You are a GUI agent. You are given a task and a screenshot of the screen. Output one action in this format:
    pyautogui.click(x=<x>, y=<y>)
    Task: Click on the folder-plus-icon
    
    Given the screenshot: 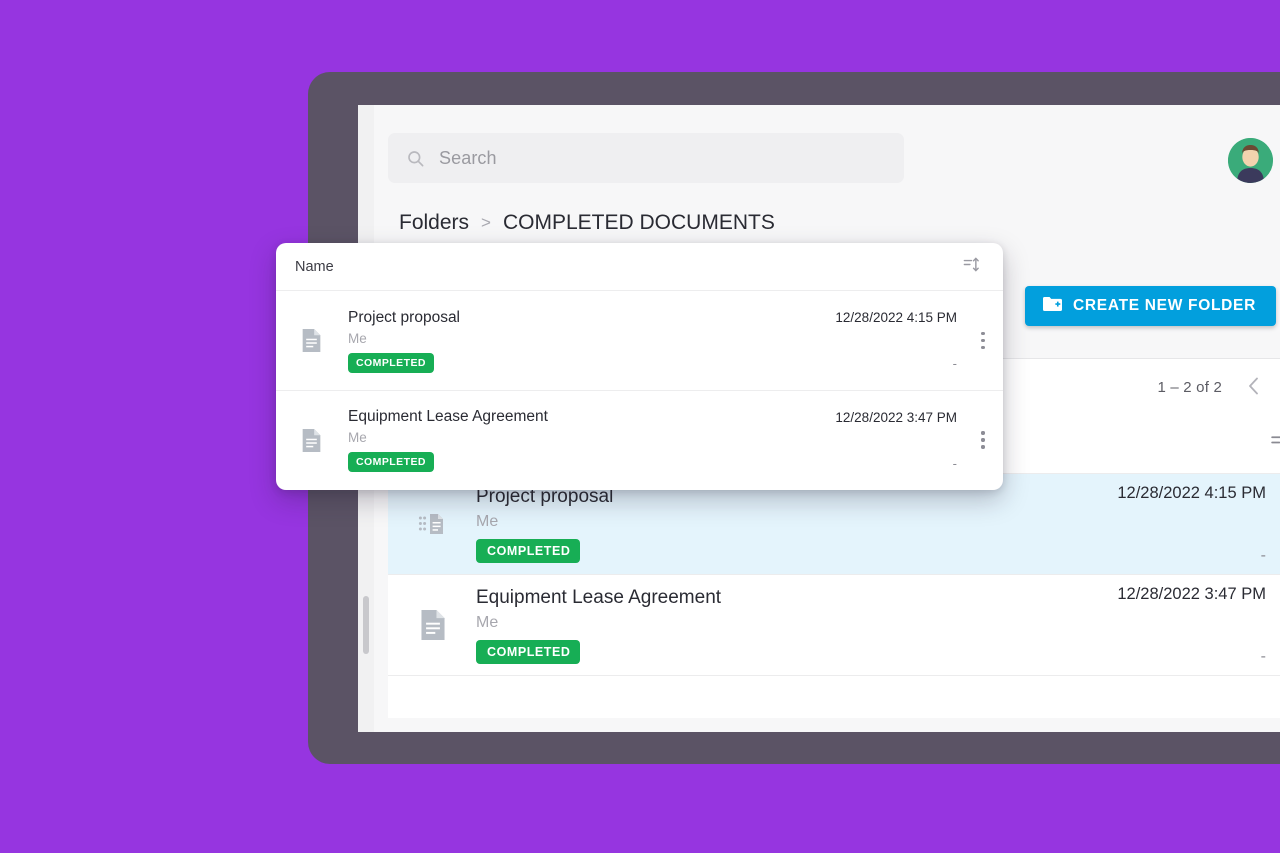 What is the action you would take?
    pyautogui.click(x=1052, y=306)
    